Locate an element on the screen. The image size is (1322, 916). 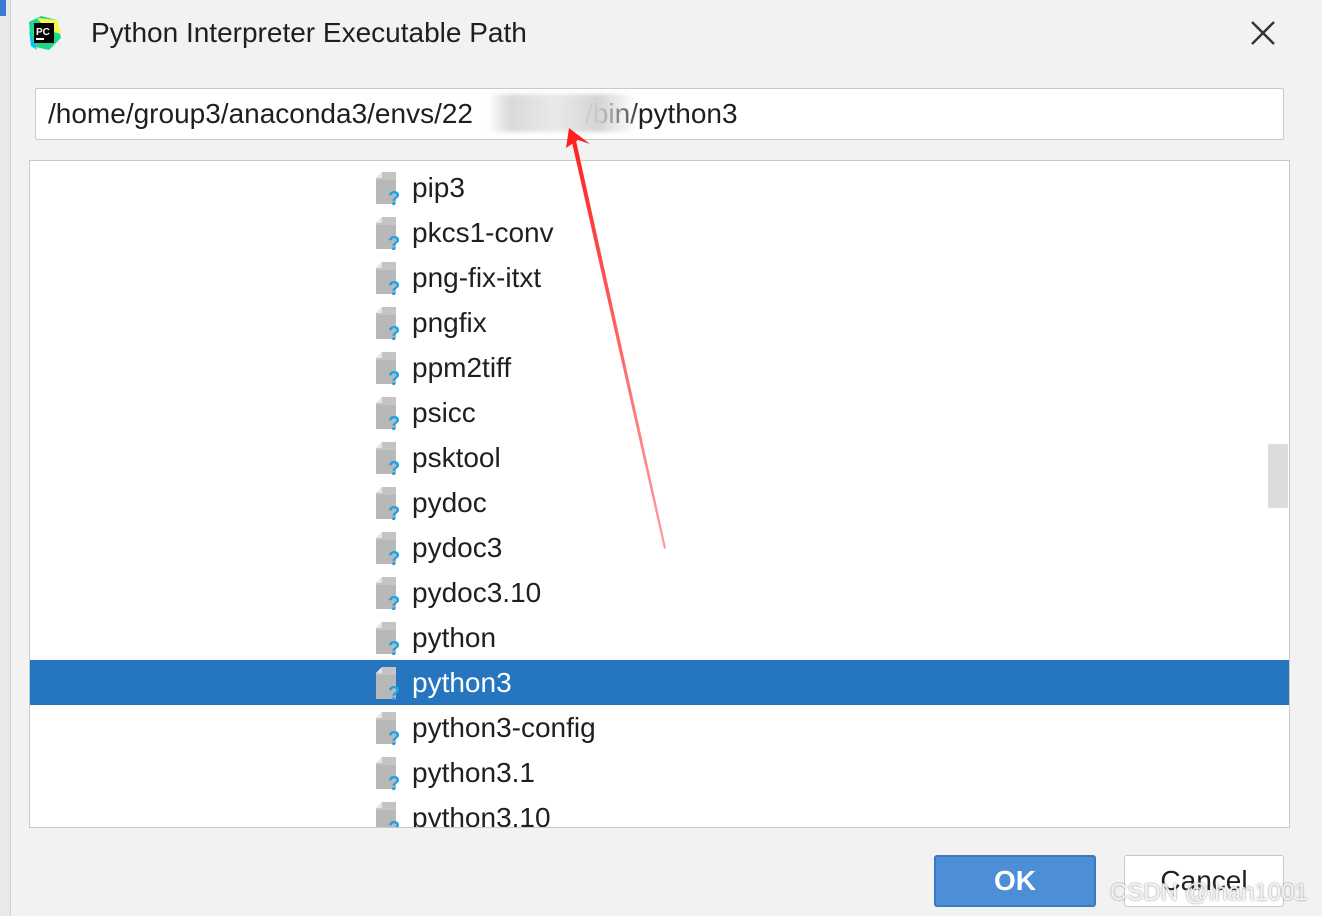
tree-item-label: pip3 is located at coordinates (438, 187).